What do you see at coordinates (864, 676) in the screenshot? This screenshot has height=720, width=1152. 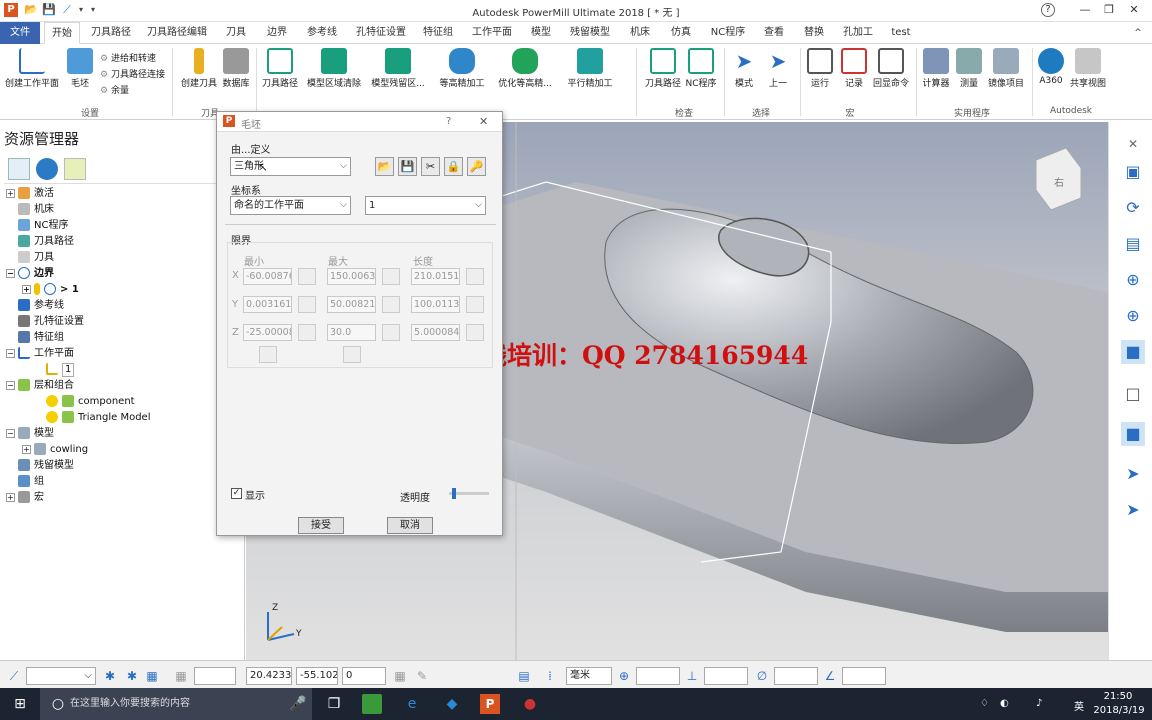 I see `angle-field` at bounding box center [864, 676].